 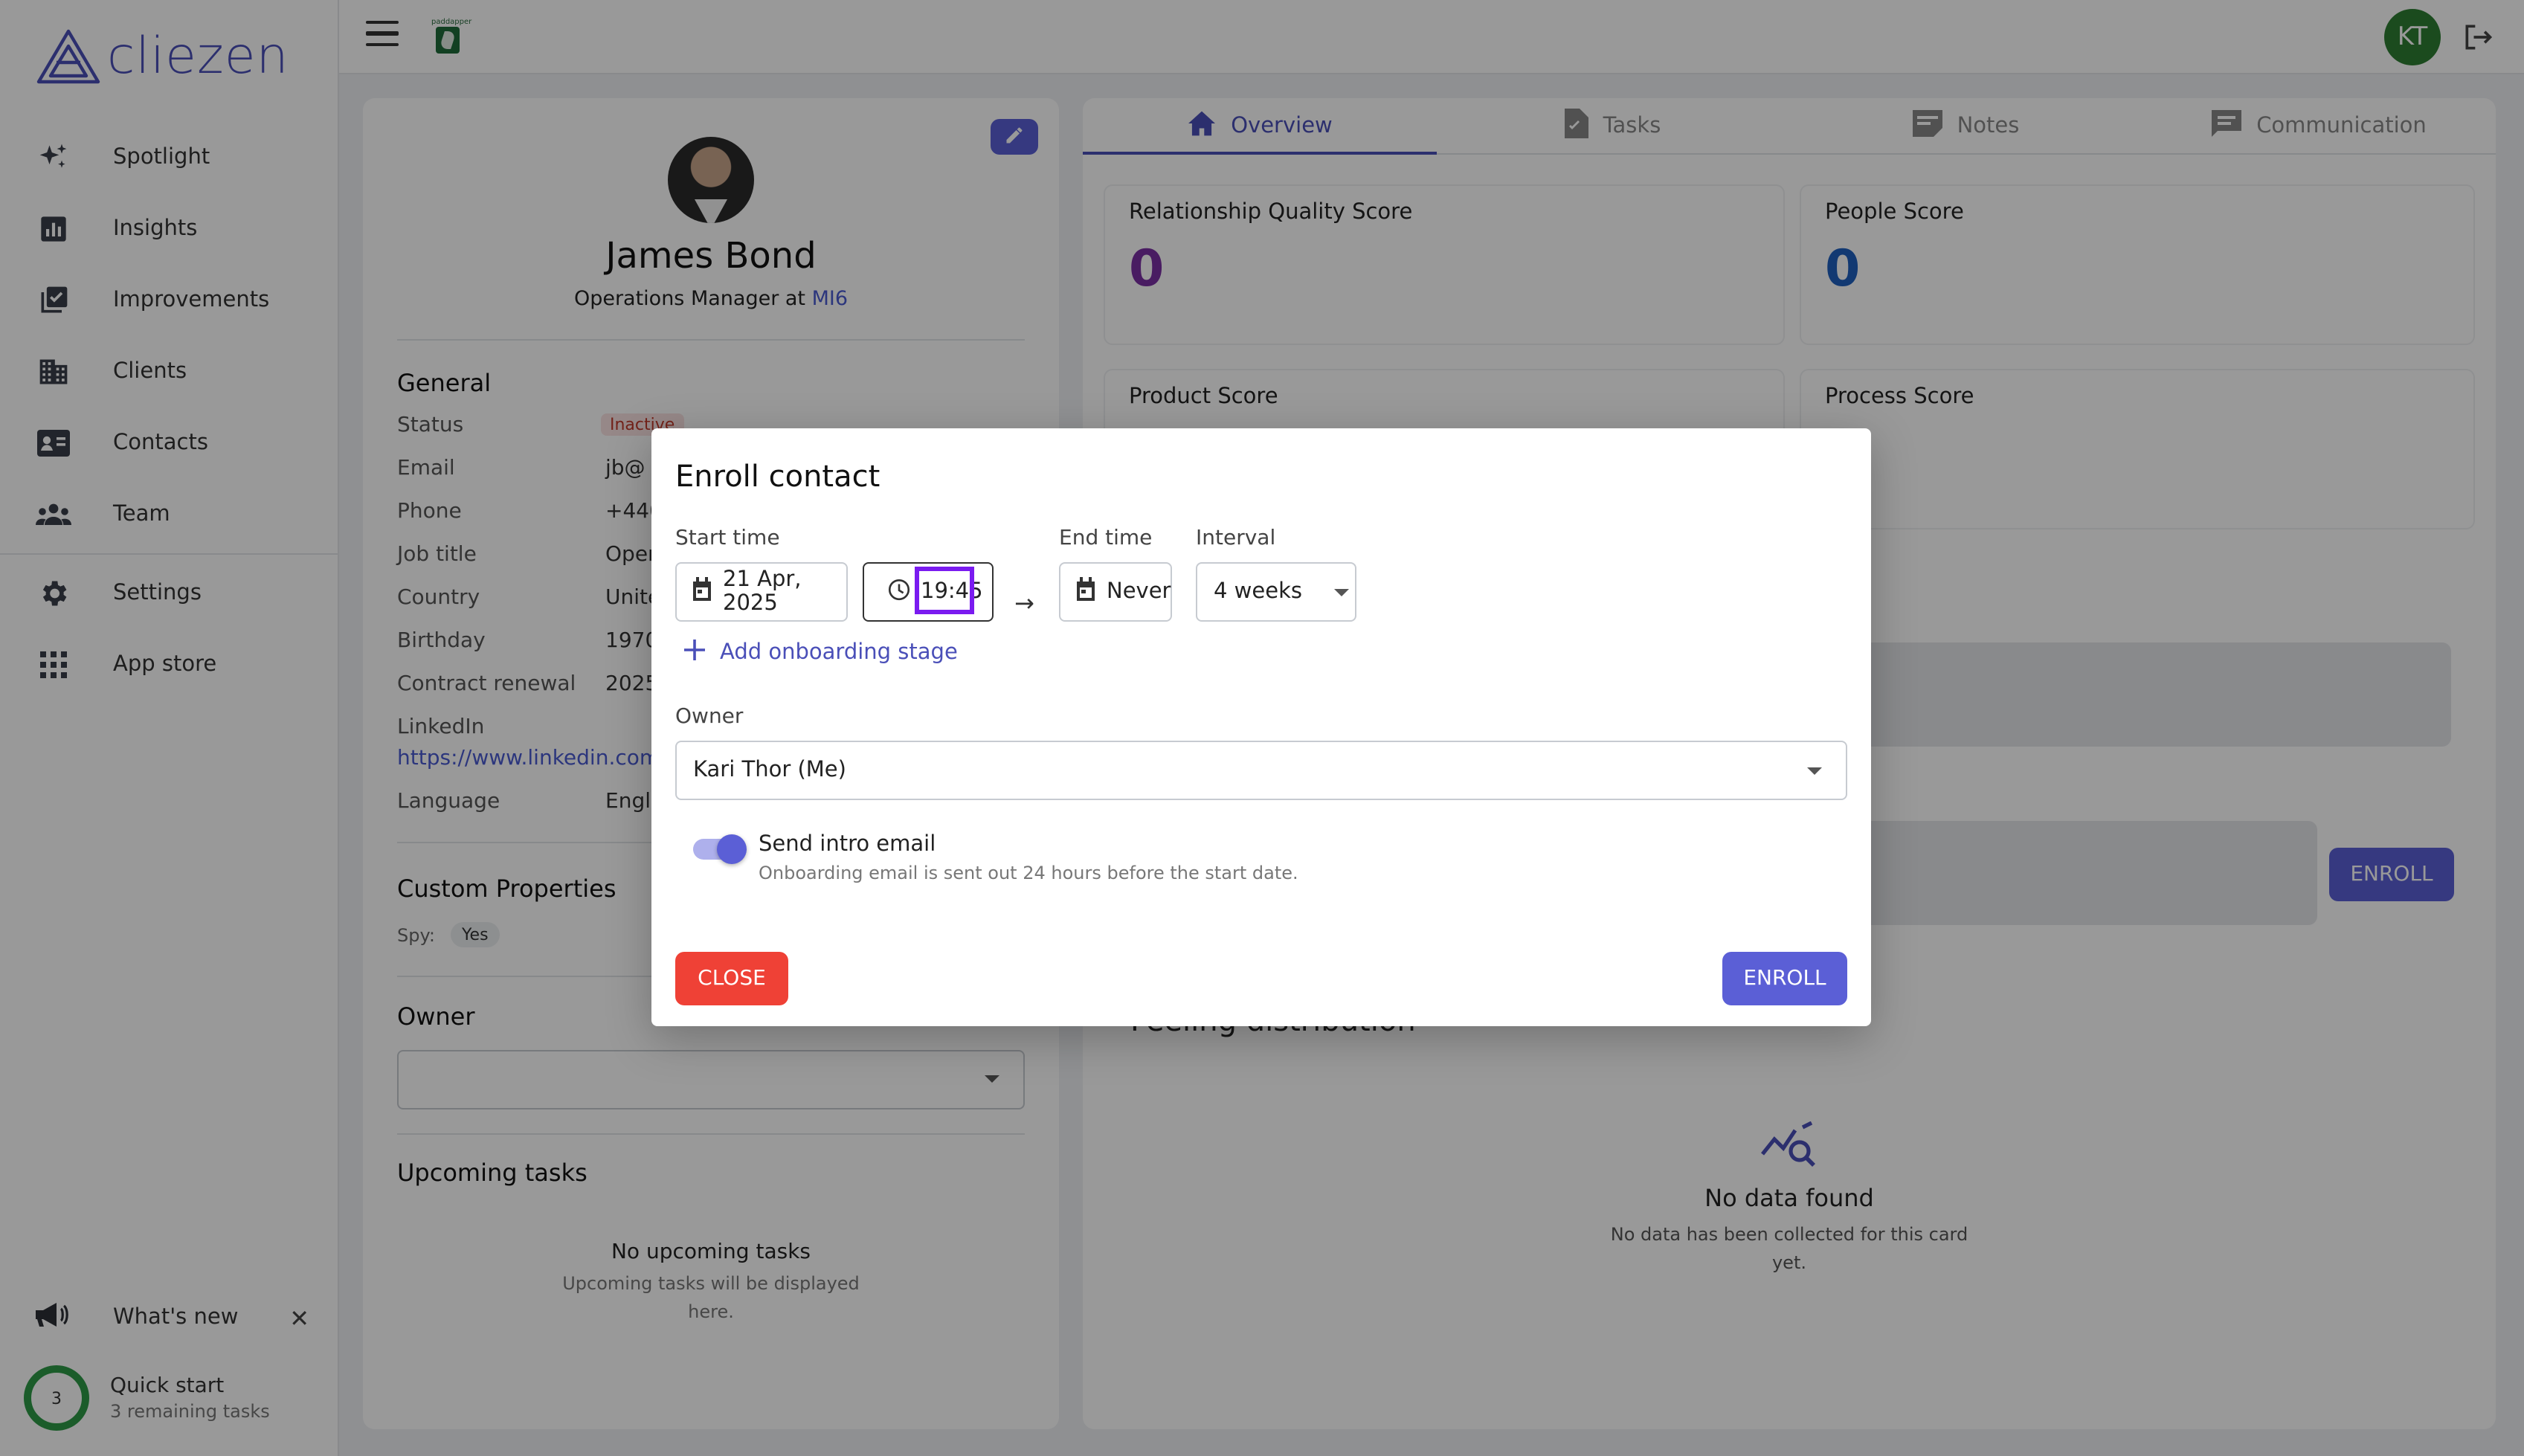 I want to click on end-time-label: End time, so click(x=1106, y=538).